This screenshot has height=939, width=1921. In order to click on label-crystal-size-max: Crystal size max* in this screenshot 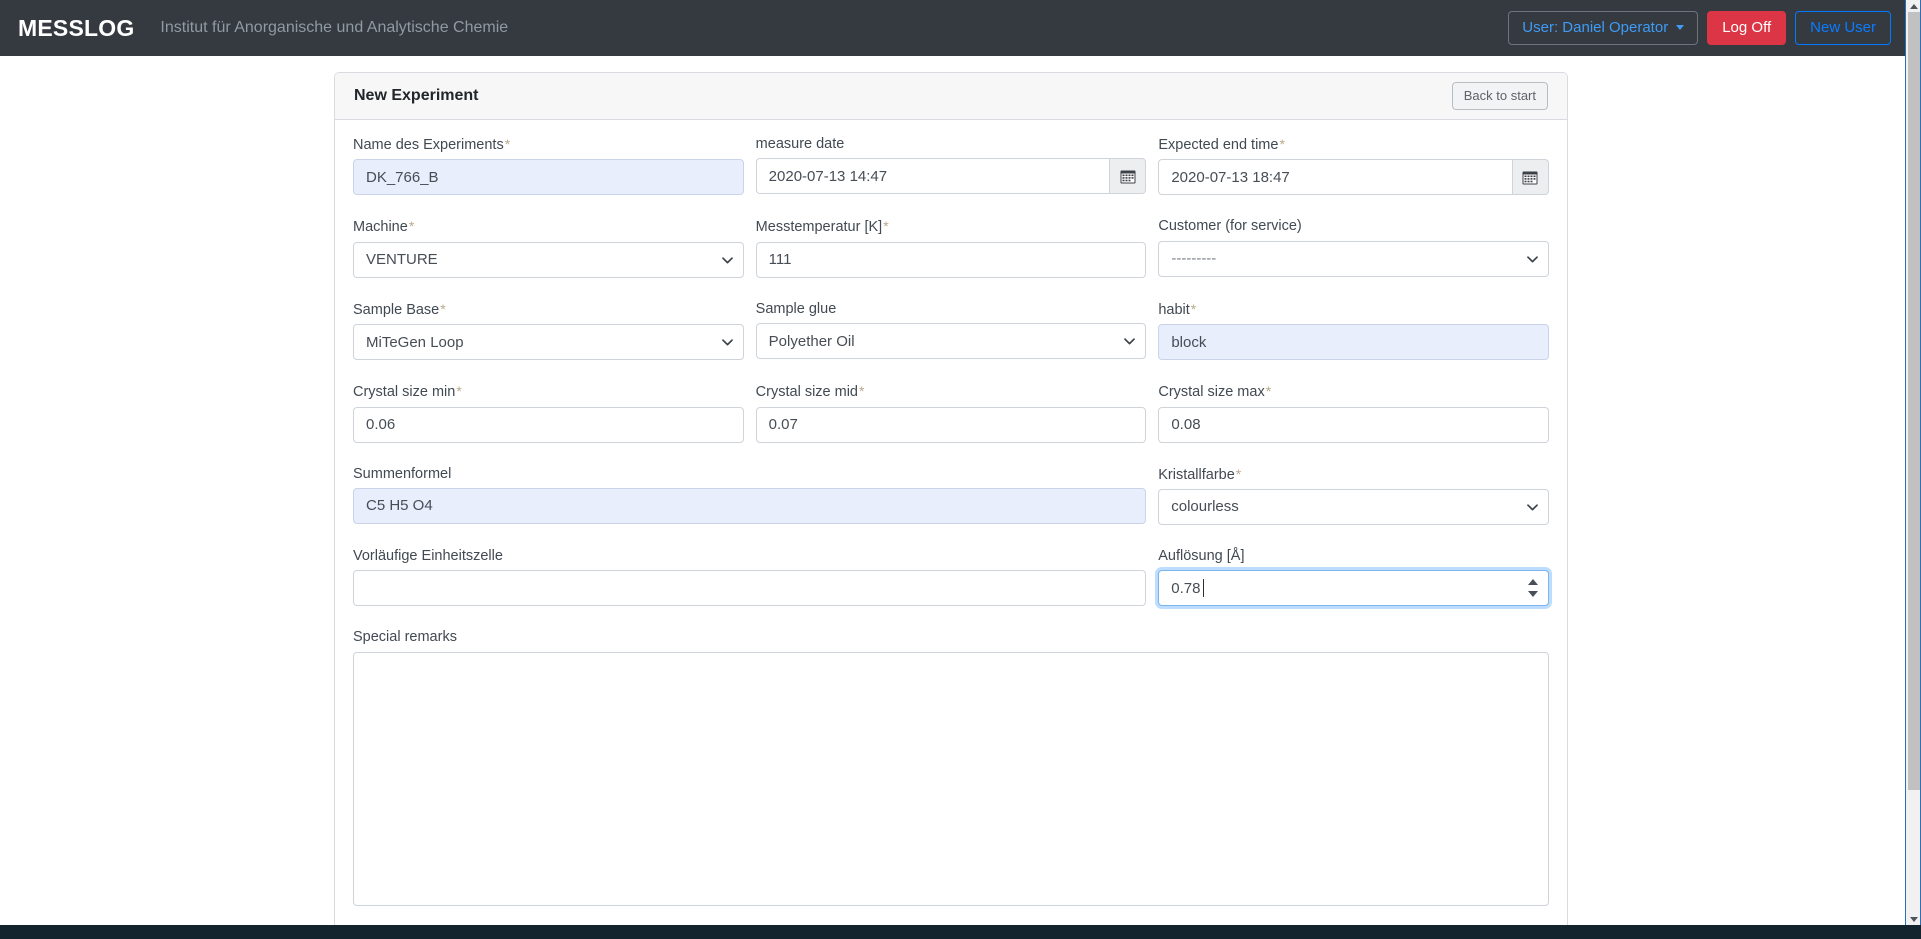, I will do `click(1353, 392)`.